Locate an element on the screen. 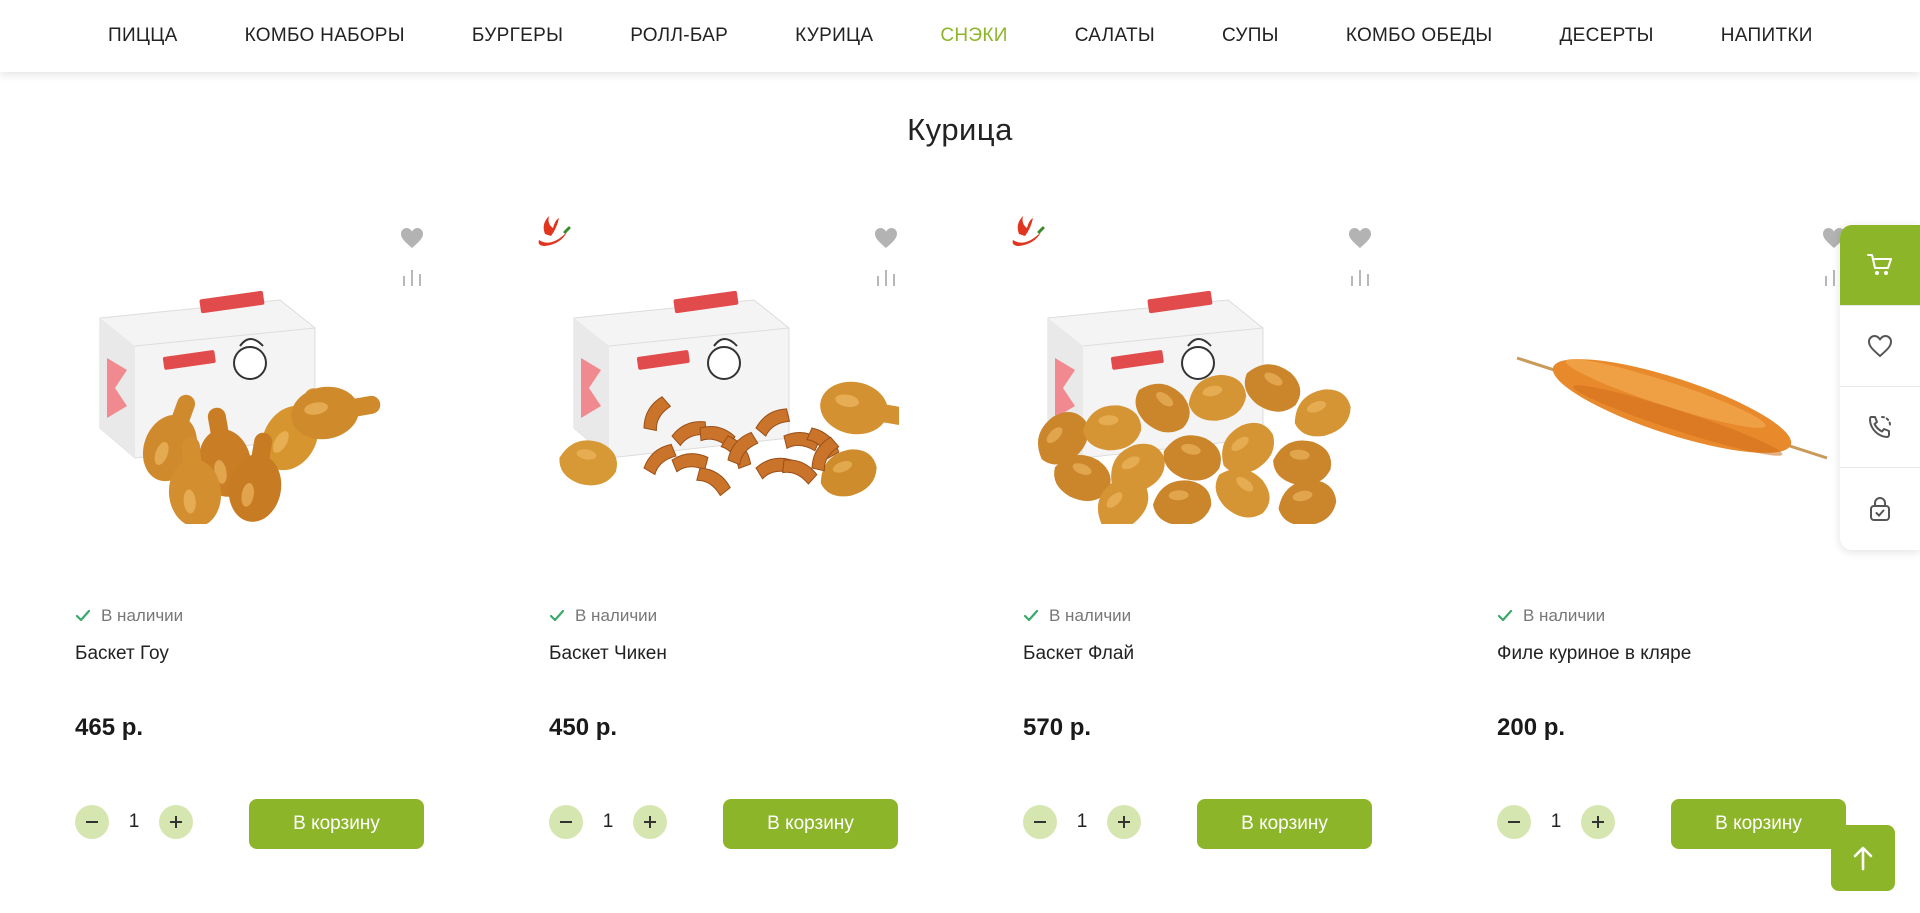  cart-icon is located at coordinates (1879, 264).